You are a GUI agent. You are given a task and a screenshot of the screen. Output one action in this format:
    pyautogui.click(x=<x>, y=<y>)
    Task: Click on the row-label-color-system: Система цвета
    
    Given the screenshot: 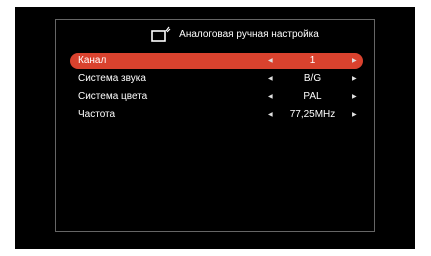 What is the action you would take?
    pyautogui.click(x=113, y=96)
    